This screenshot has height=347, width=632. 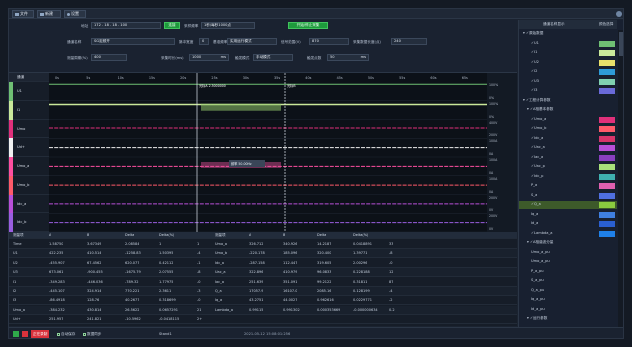 I want to click on tree-item: ✓Uac_a, so click(x=568, y=148).